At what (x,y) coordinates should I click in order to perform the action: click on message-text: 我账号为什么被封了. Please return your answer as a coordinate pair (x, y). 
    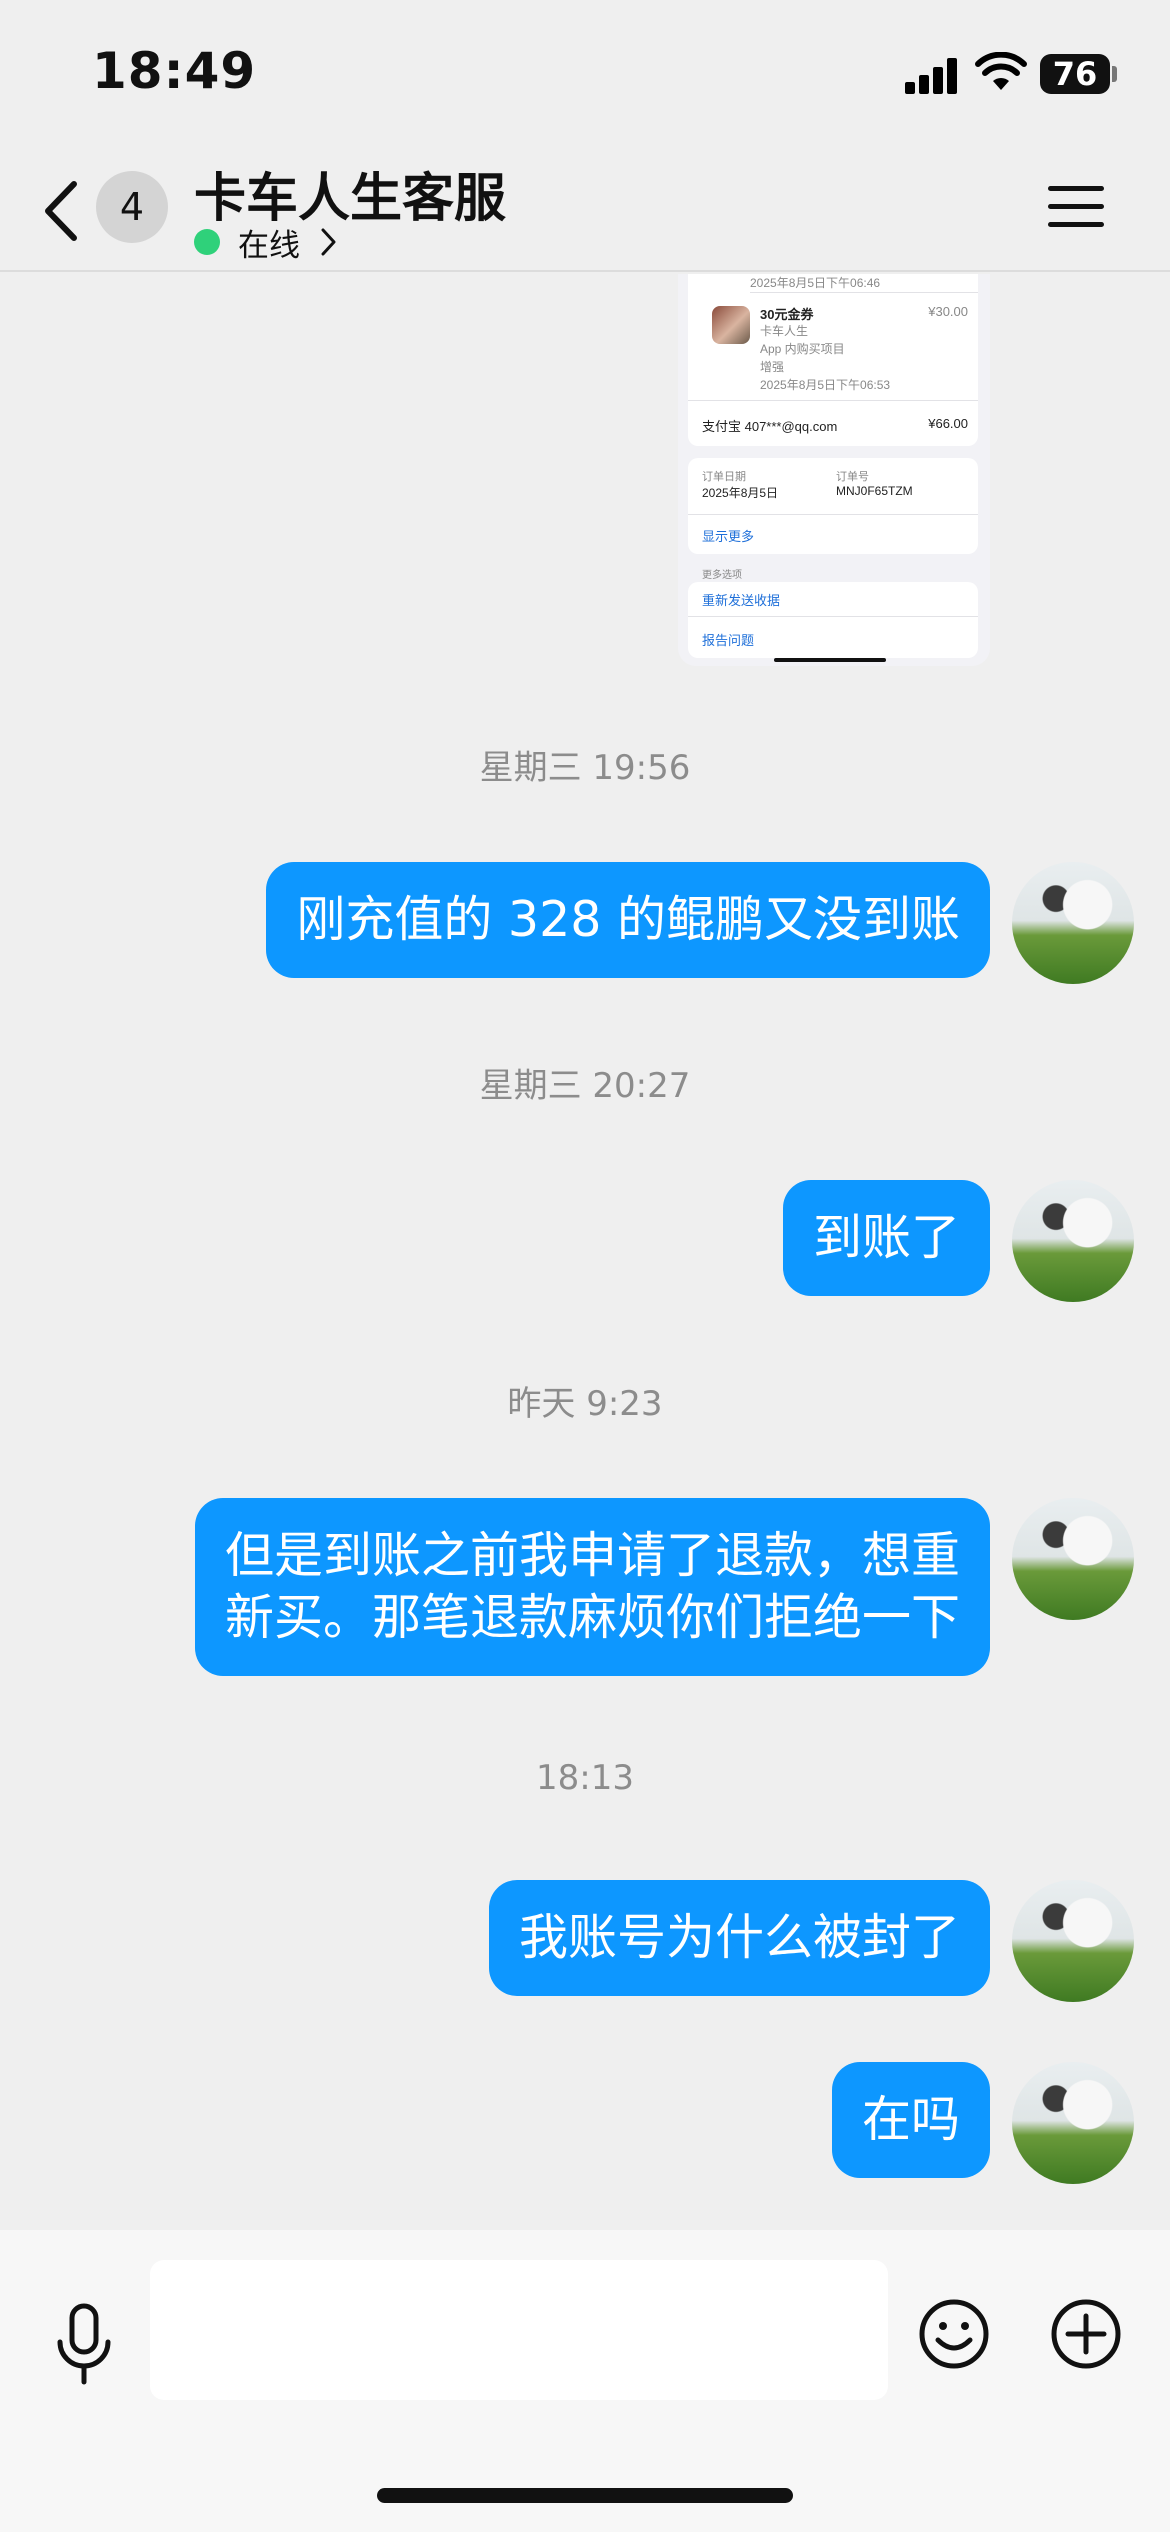
    Looking at the image, I should click on (739, 1937).